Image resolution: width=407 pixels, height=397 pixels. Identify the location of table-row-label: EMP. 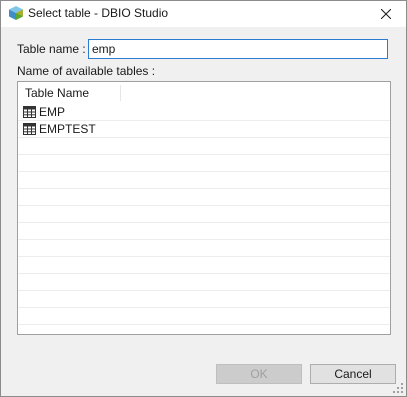
(52, 112).